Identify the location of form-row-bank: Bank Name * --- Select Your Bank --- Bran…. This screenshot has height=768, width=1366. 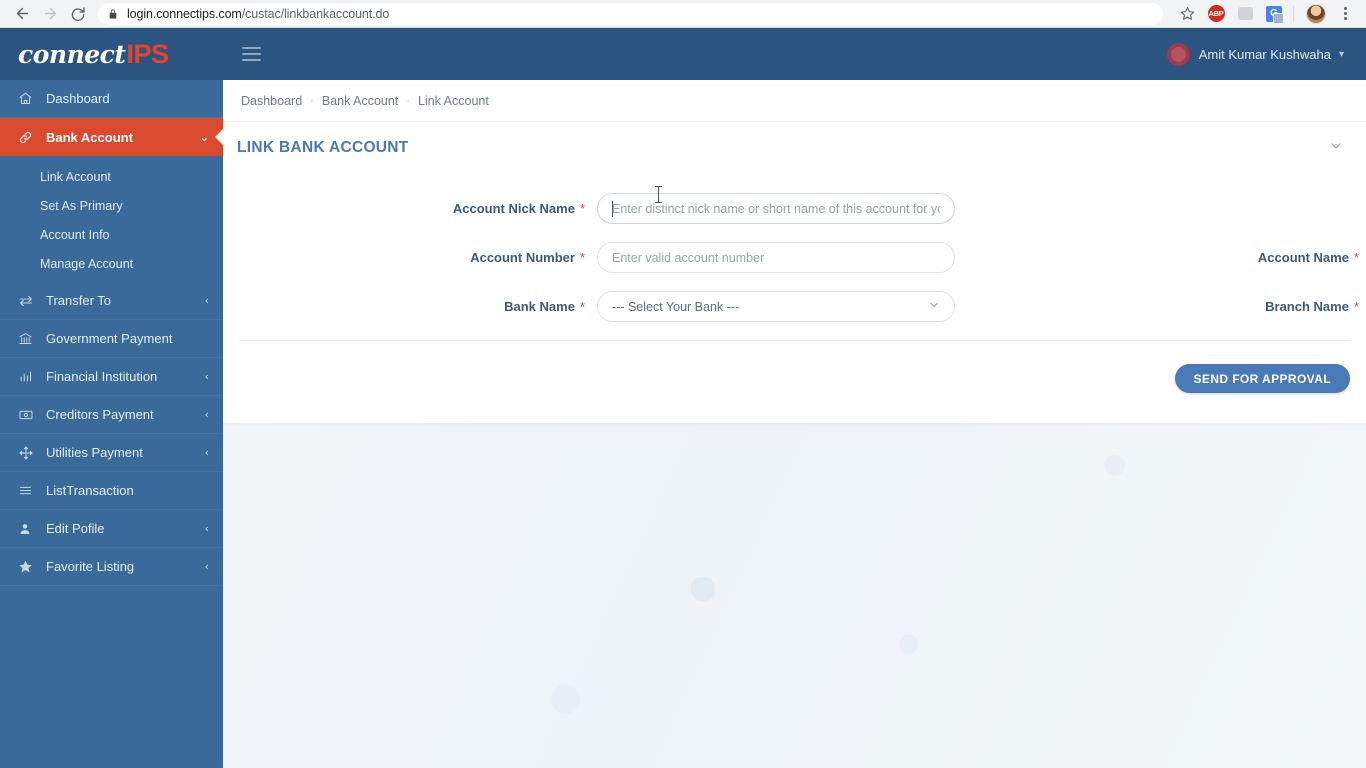
(794, 306).